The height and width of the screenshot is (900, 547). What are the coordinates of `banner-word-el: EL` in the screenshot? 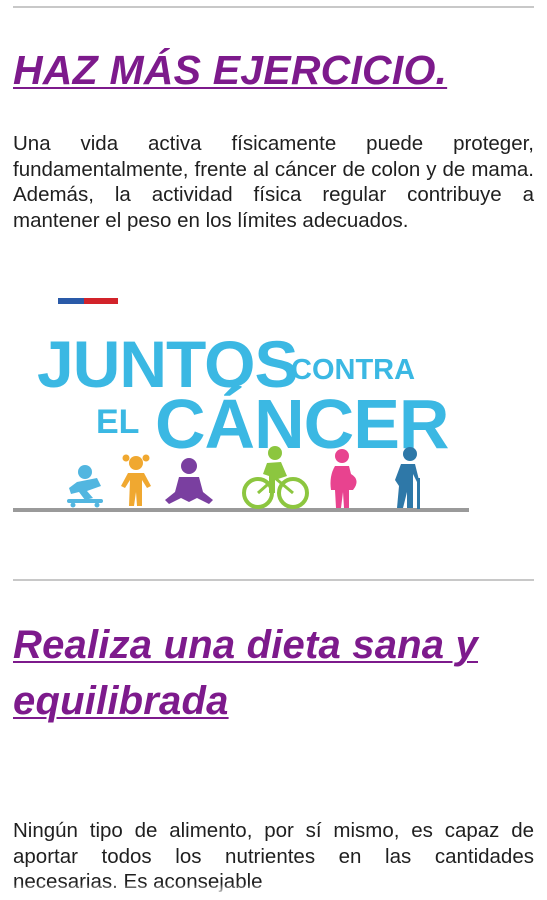 It's located at (117, 422).